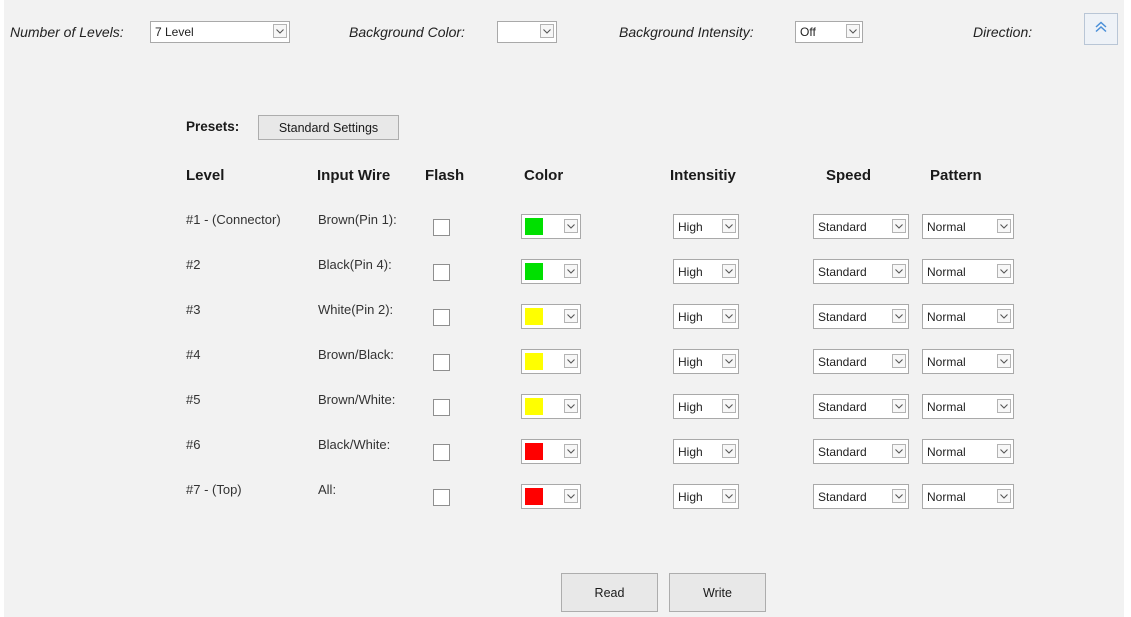 The height and width of the screenshot is (617, 1131). I want to click on header-intensity: Intensitiy, so click(703, 175).